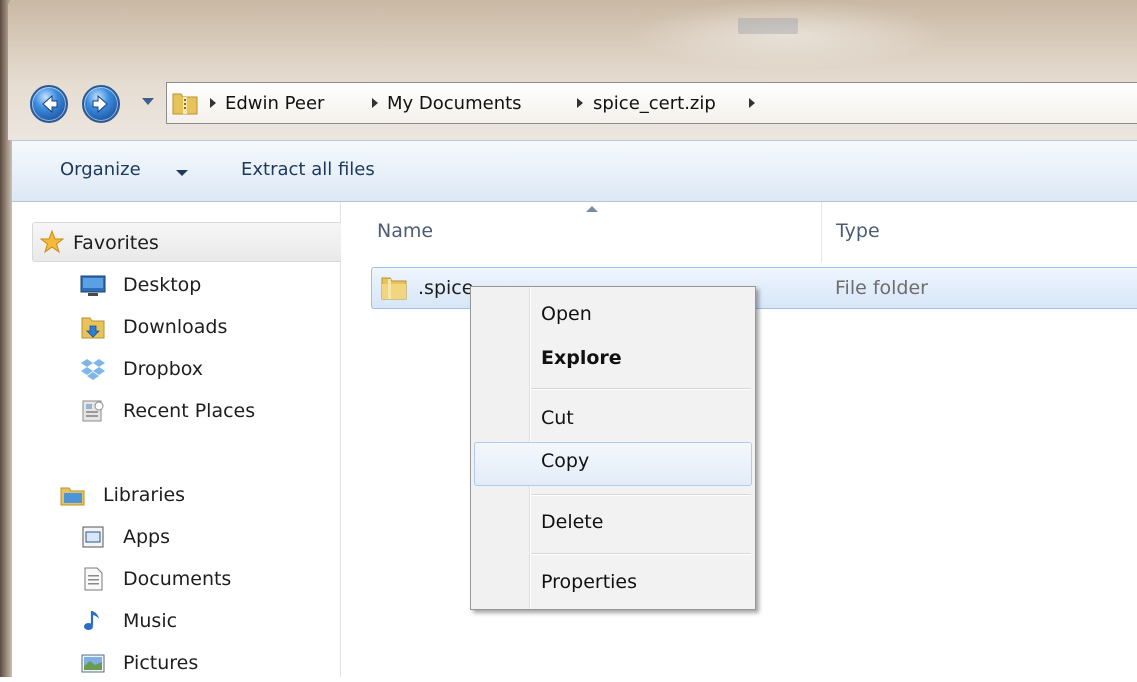 This screenshot has height=682, width=1137. I want to click on menu-item-label: Delete, so click(572, 522).